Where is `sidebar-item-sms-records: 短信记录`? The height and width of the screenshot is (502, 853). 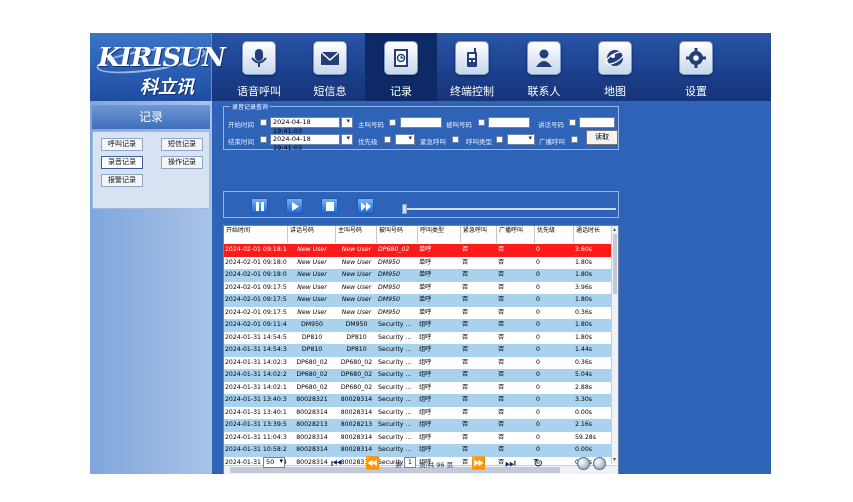 sidebar-item-sms-records: 短信记录 is located at coordinates (182, 144).